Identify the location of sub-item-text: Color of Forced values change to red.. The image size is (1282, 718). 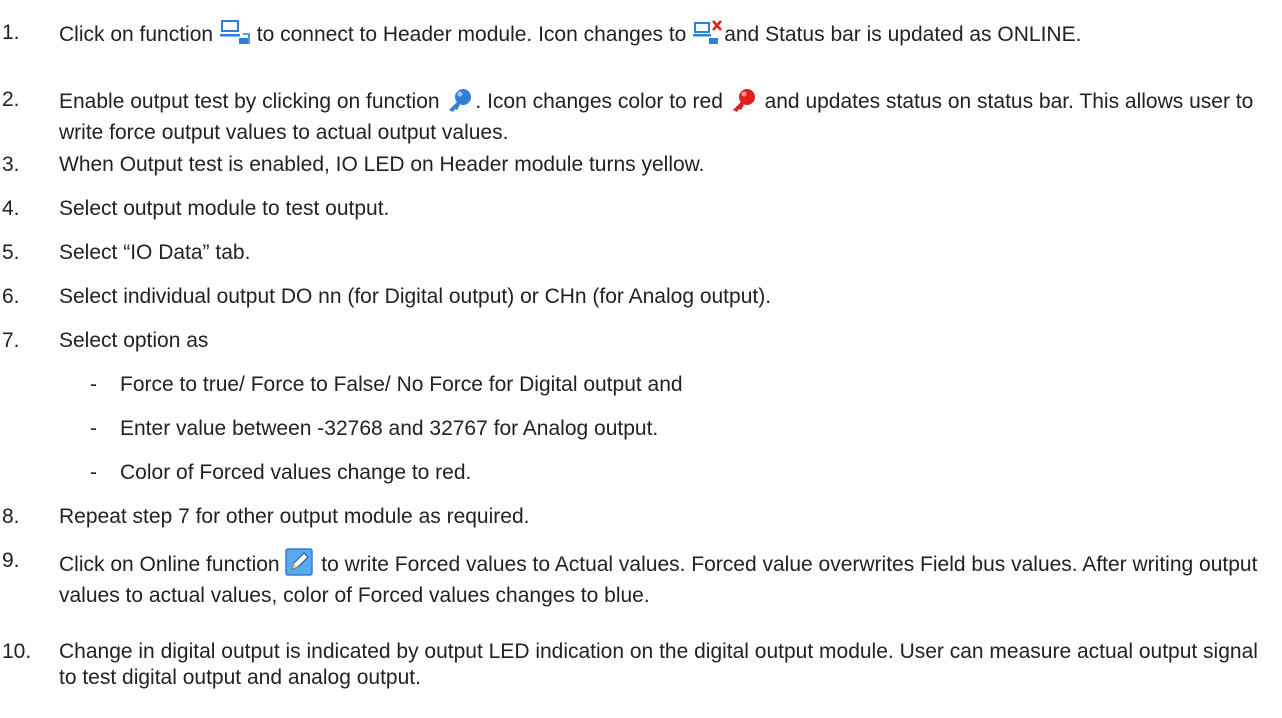
(296, 472).